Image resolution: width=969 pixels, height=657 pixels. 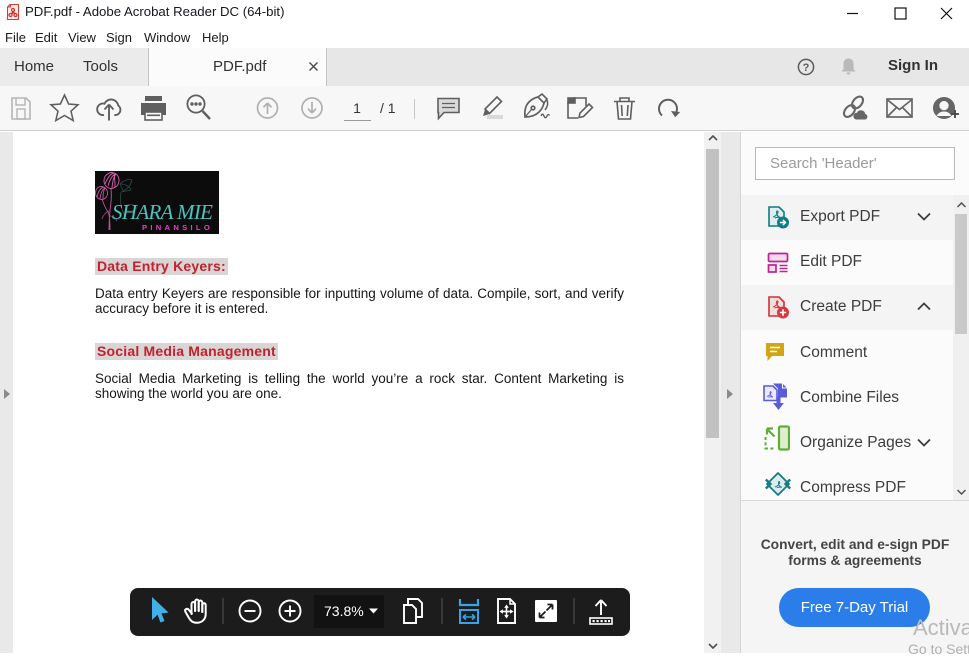 I want to click on svg-text: PINANSILO, so click(x=177, y=227).